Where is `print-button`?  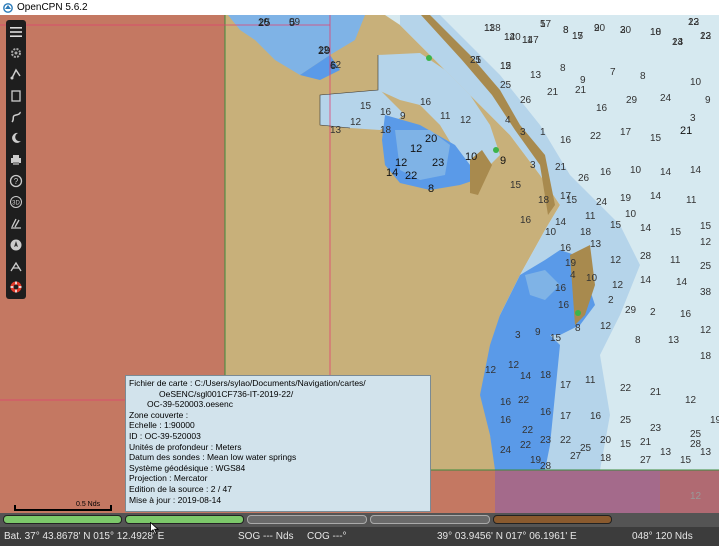
print-button is located at coordinates (16, 159).